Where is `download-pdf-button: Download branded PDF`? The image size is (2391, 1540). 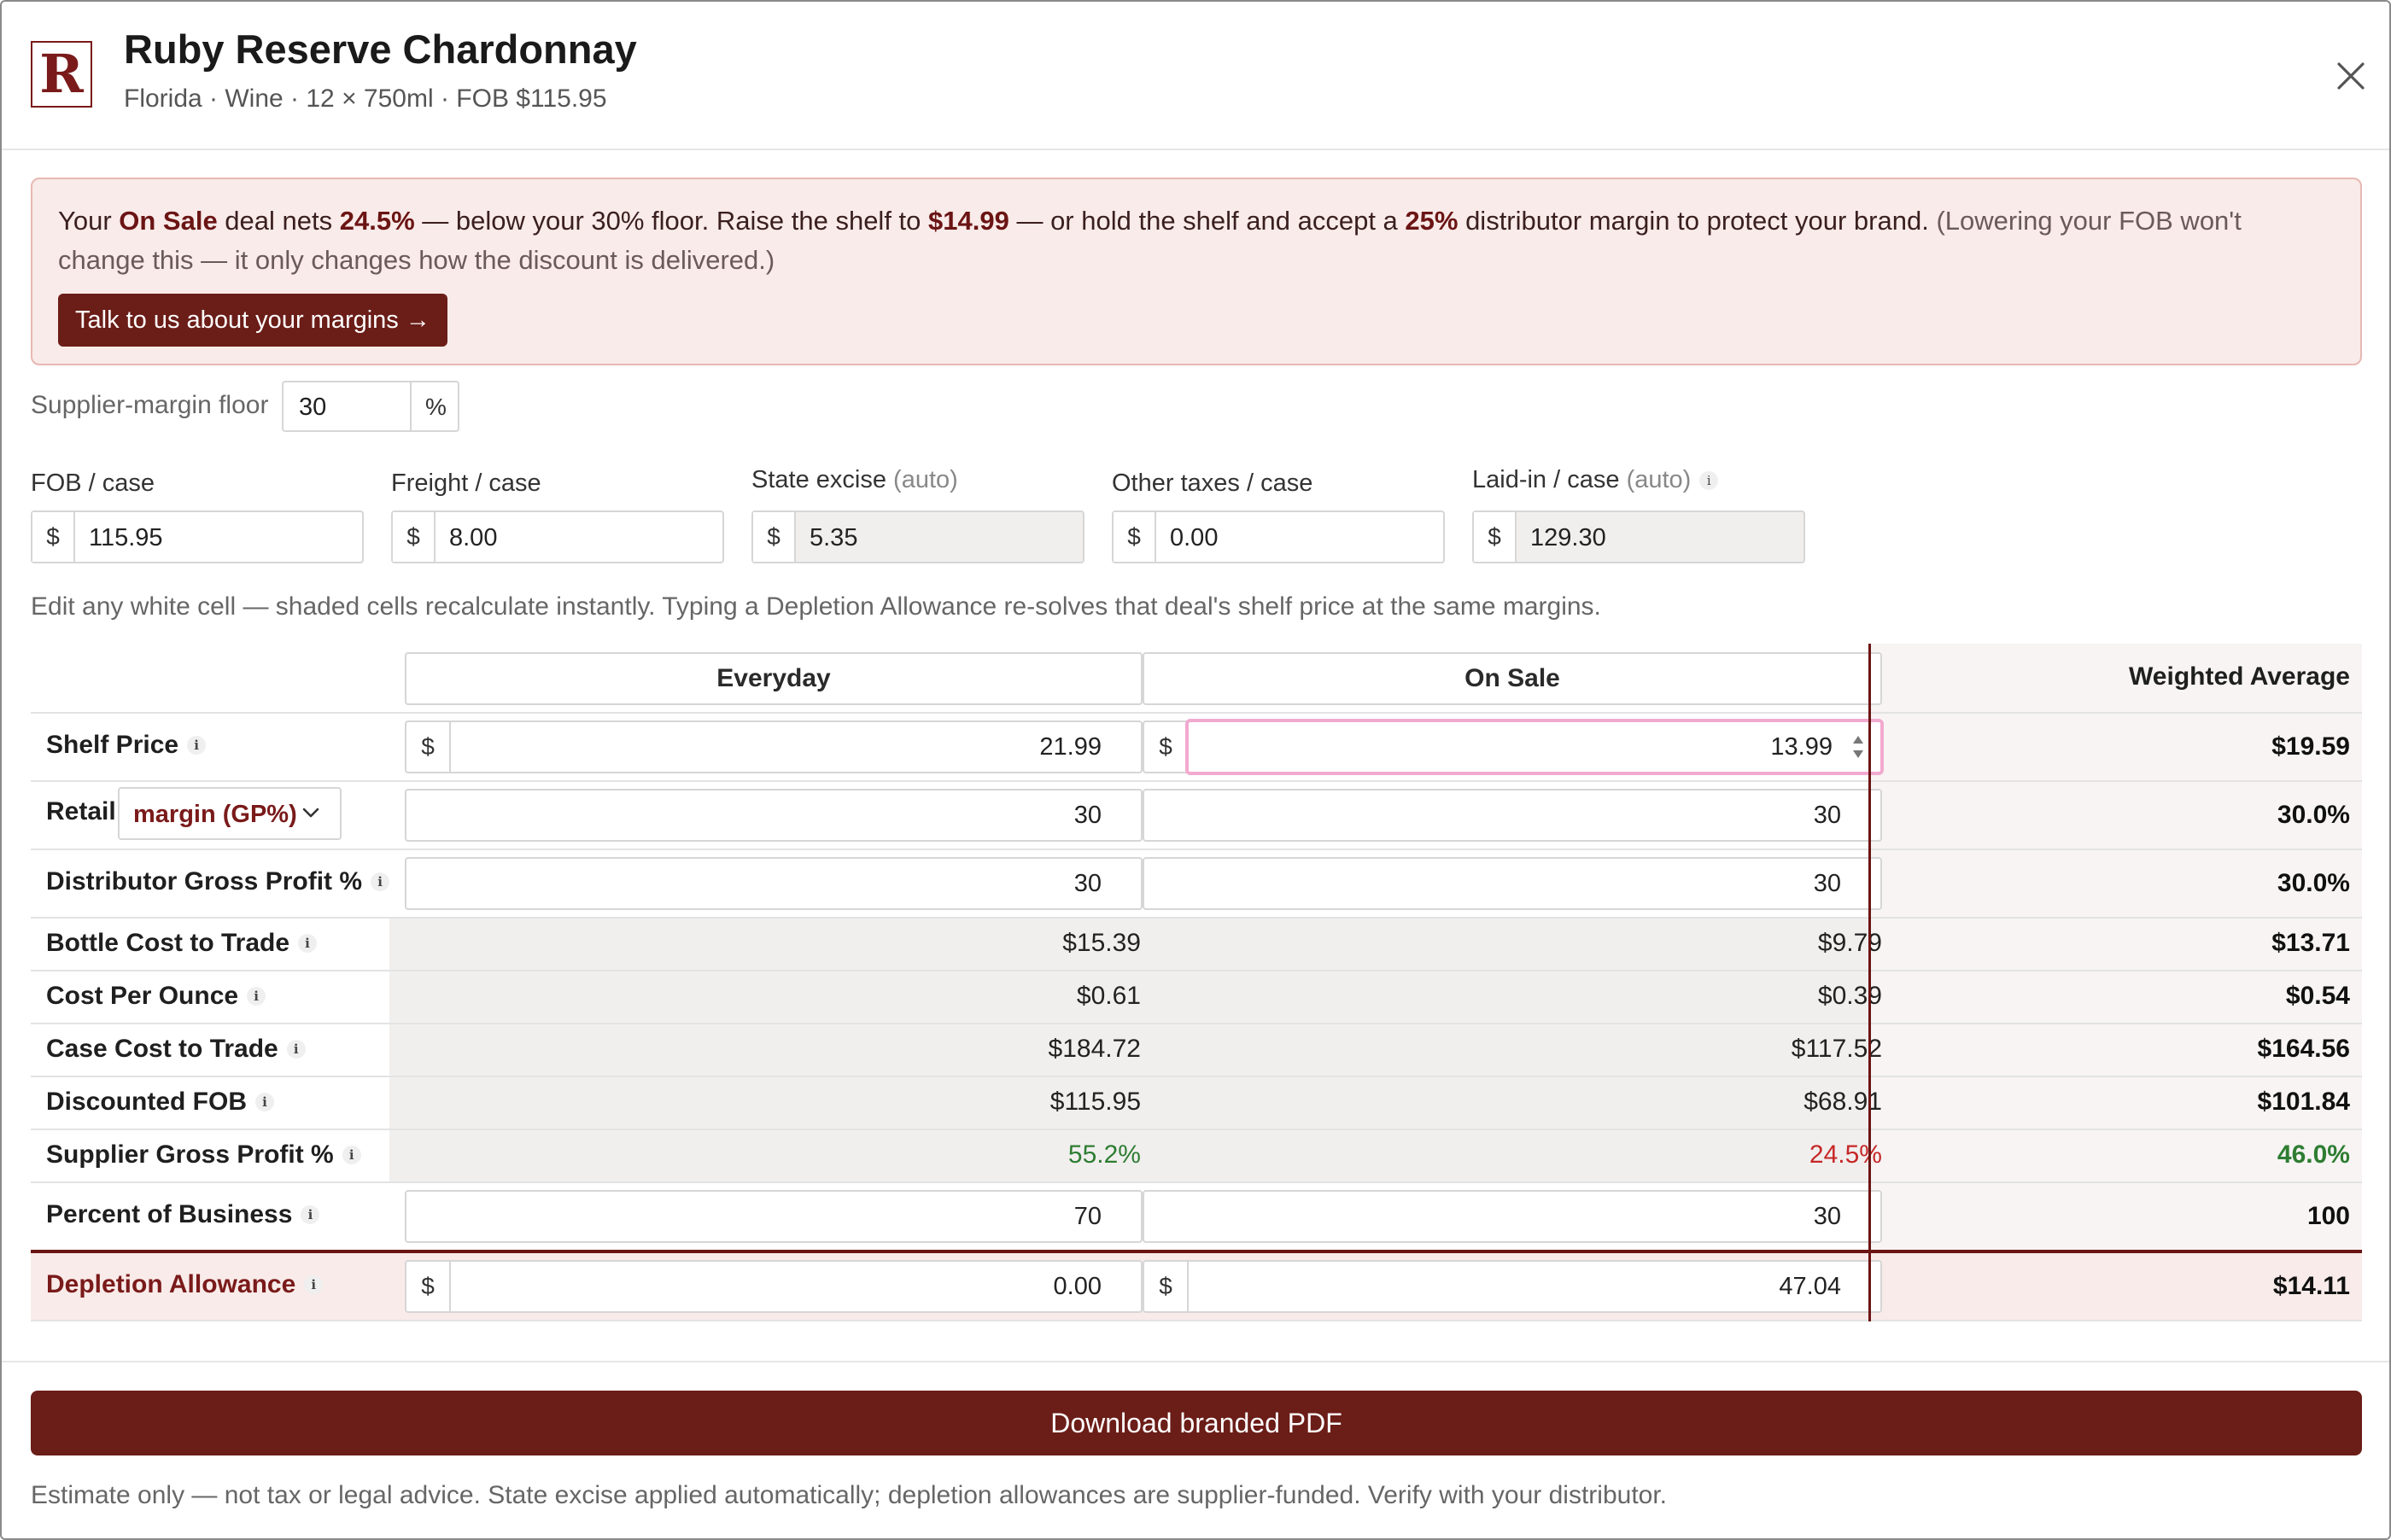 download-pdf-button: Download branded PDF is located at coordinates (1197, 1423).